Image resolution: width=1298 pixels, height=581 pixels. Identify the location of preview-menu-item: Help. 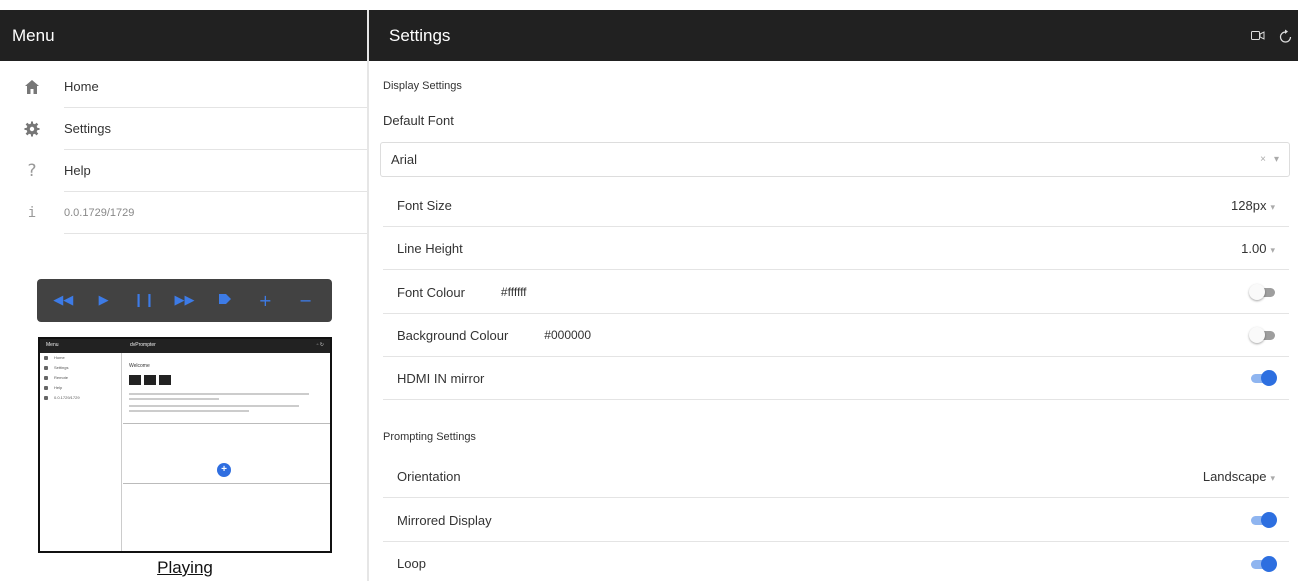
(80, 388).